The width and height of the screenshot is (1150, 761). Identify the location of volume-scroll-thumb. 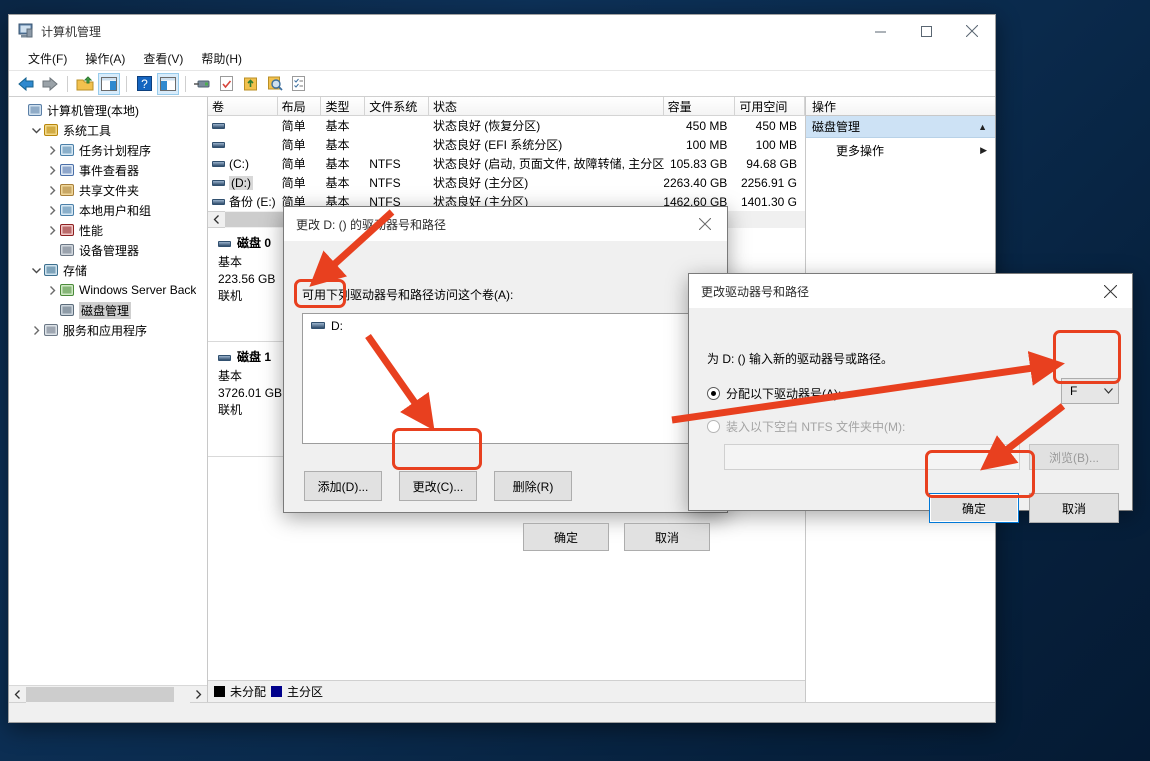
(256, 219).